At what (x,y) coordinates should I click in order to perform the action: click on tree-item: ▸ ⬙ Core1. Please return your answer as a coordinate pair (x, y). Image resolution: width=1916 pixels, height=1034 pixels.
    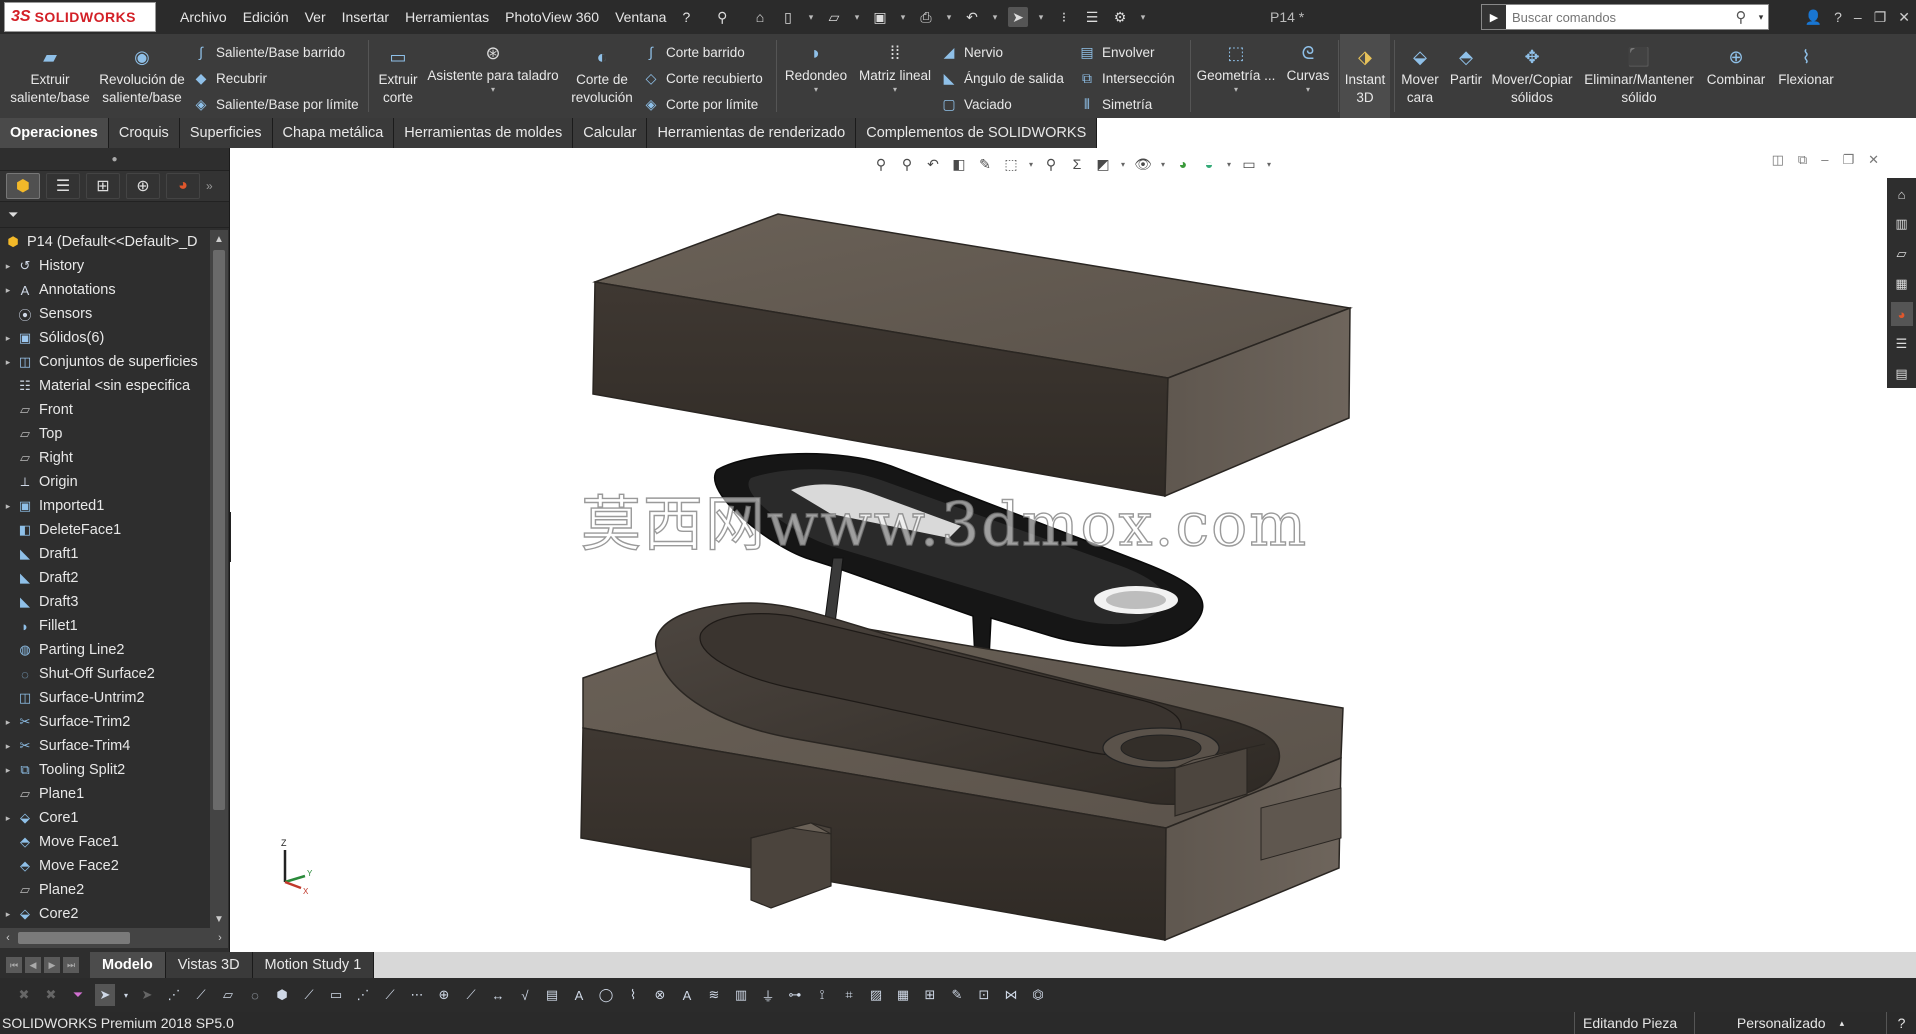
    Looking at the image, I should click on (105, 818).